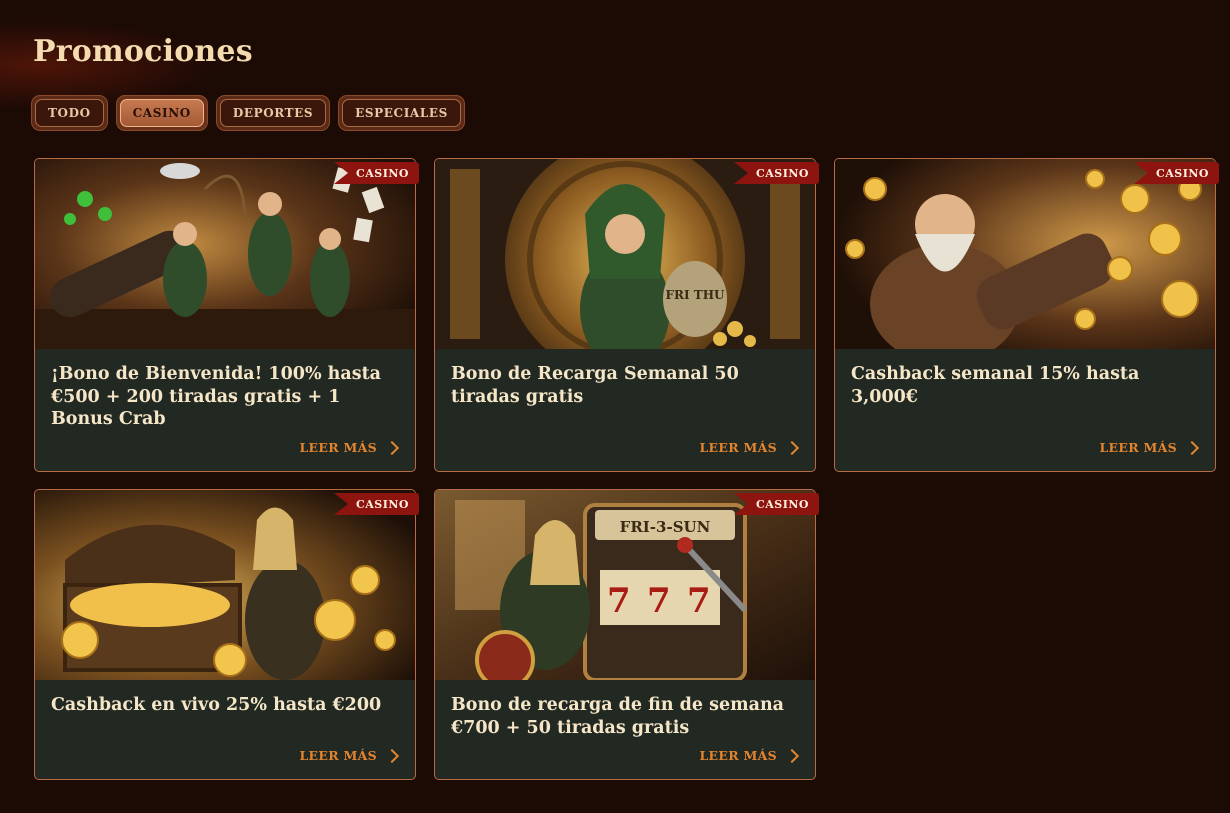 The height and width of the screenshot is (813, 1230). Describe the element at coordinates (695, 295) in the screenshot. I see `money-bag-label: FRI THU` at that location.